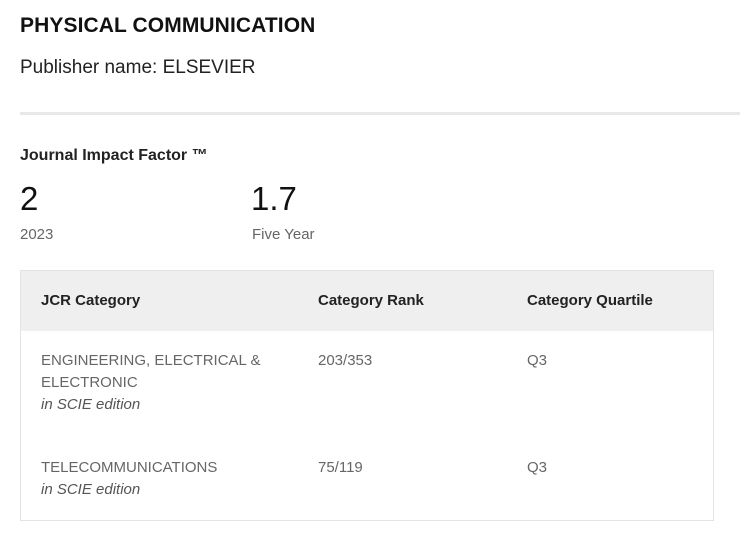 The height and width of the screenshot is (541, 745). What do you see at coordinates (114, 155) in the screenshot?
I see `impact-factor-heading: Journal Impact Factor ™` at bounding box center [114, 155].